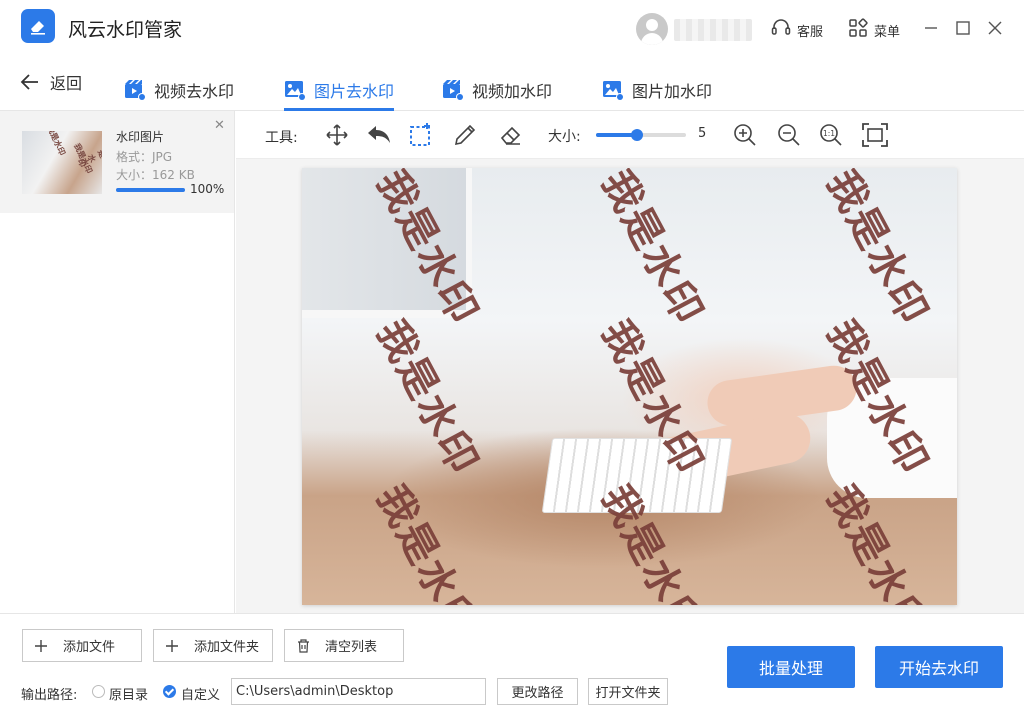  I want to click on edit-toolbar: 工具: 大小: 5 1:1, so click(630, 135).